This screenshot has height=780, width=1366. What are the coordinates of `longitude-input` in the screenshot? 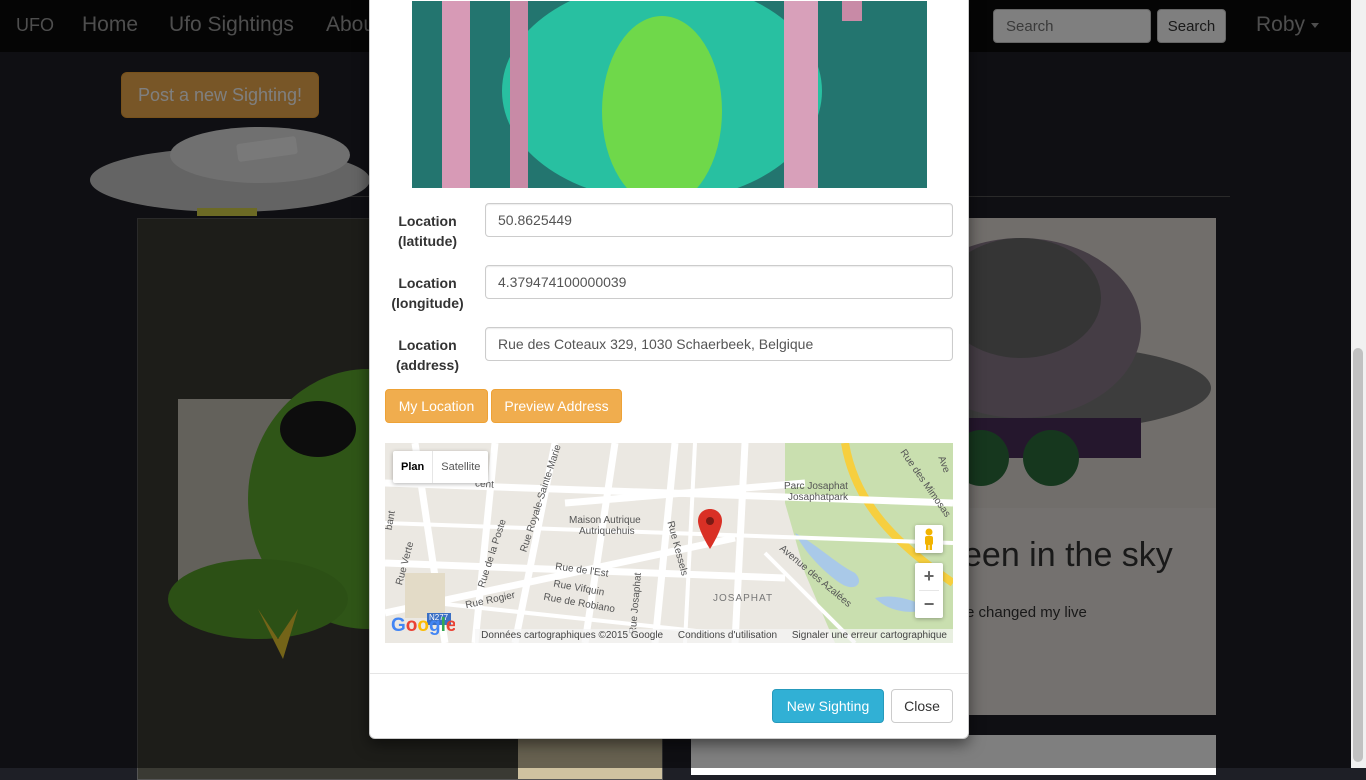 It's located at (719, 282).